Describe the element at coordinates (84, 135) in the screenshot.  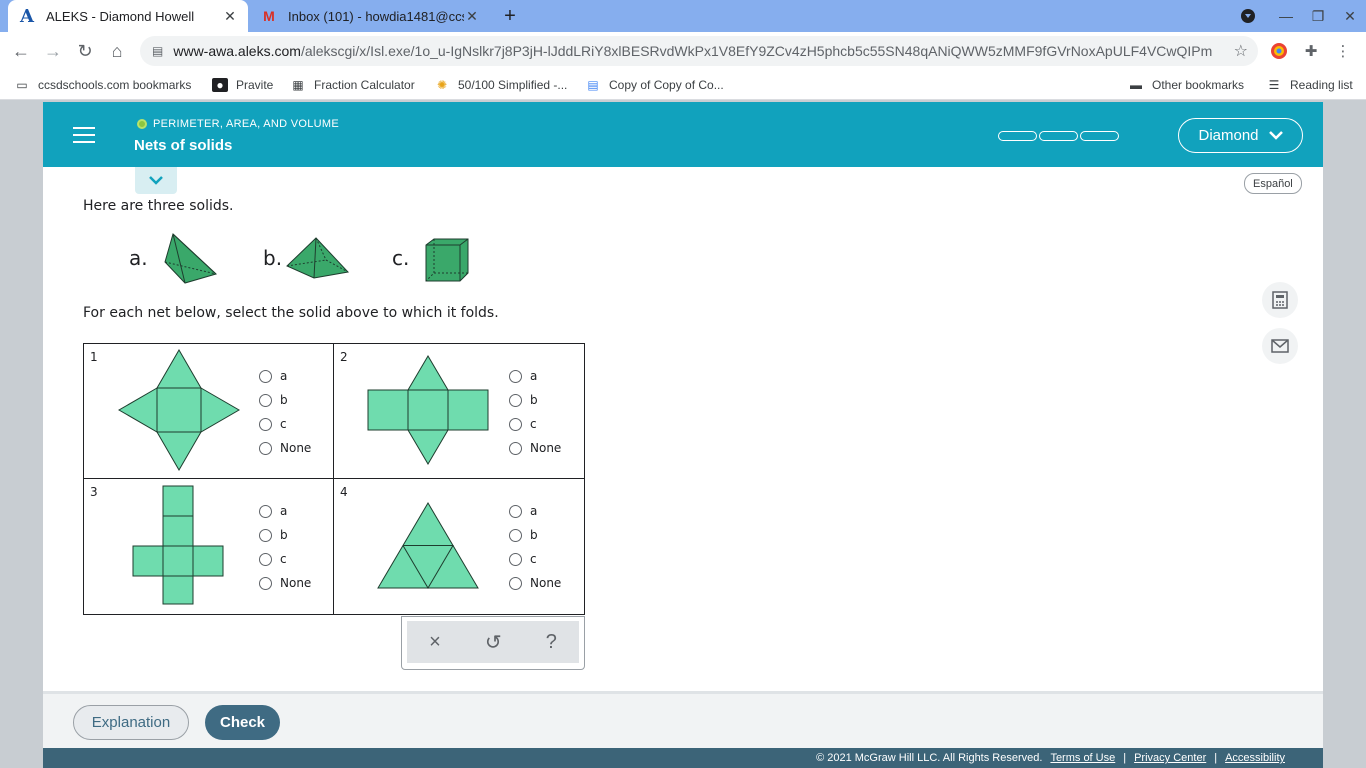
I see `menu-icon` at that location.